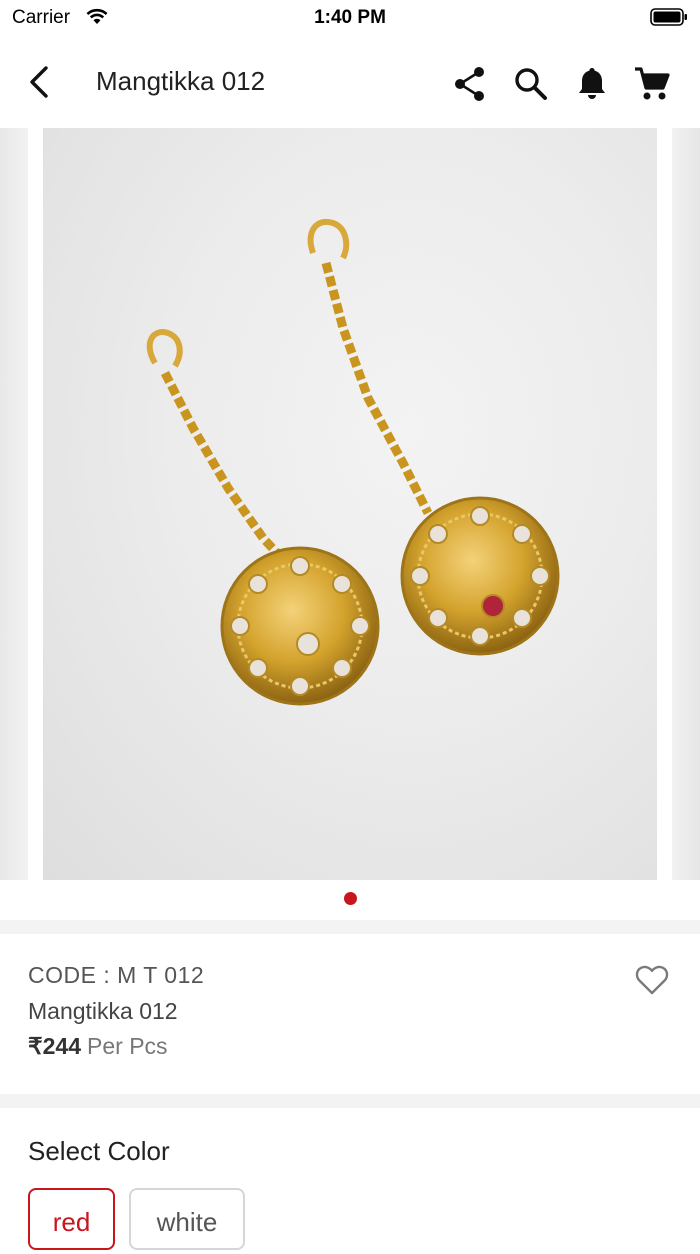  I want to click on product-details-card: CODE : M T 012 Mangtikka 012 ₹244 Per Pcs, so click(350, 1014).